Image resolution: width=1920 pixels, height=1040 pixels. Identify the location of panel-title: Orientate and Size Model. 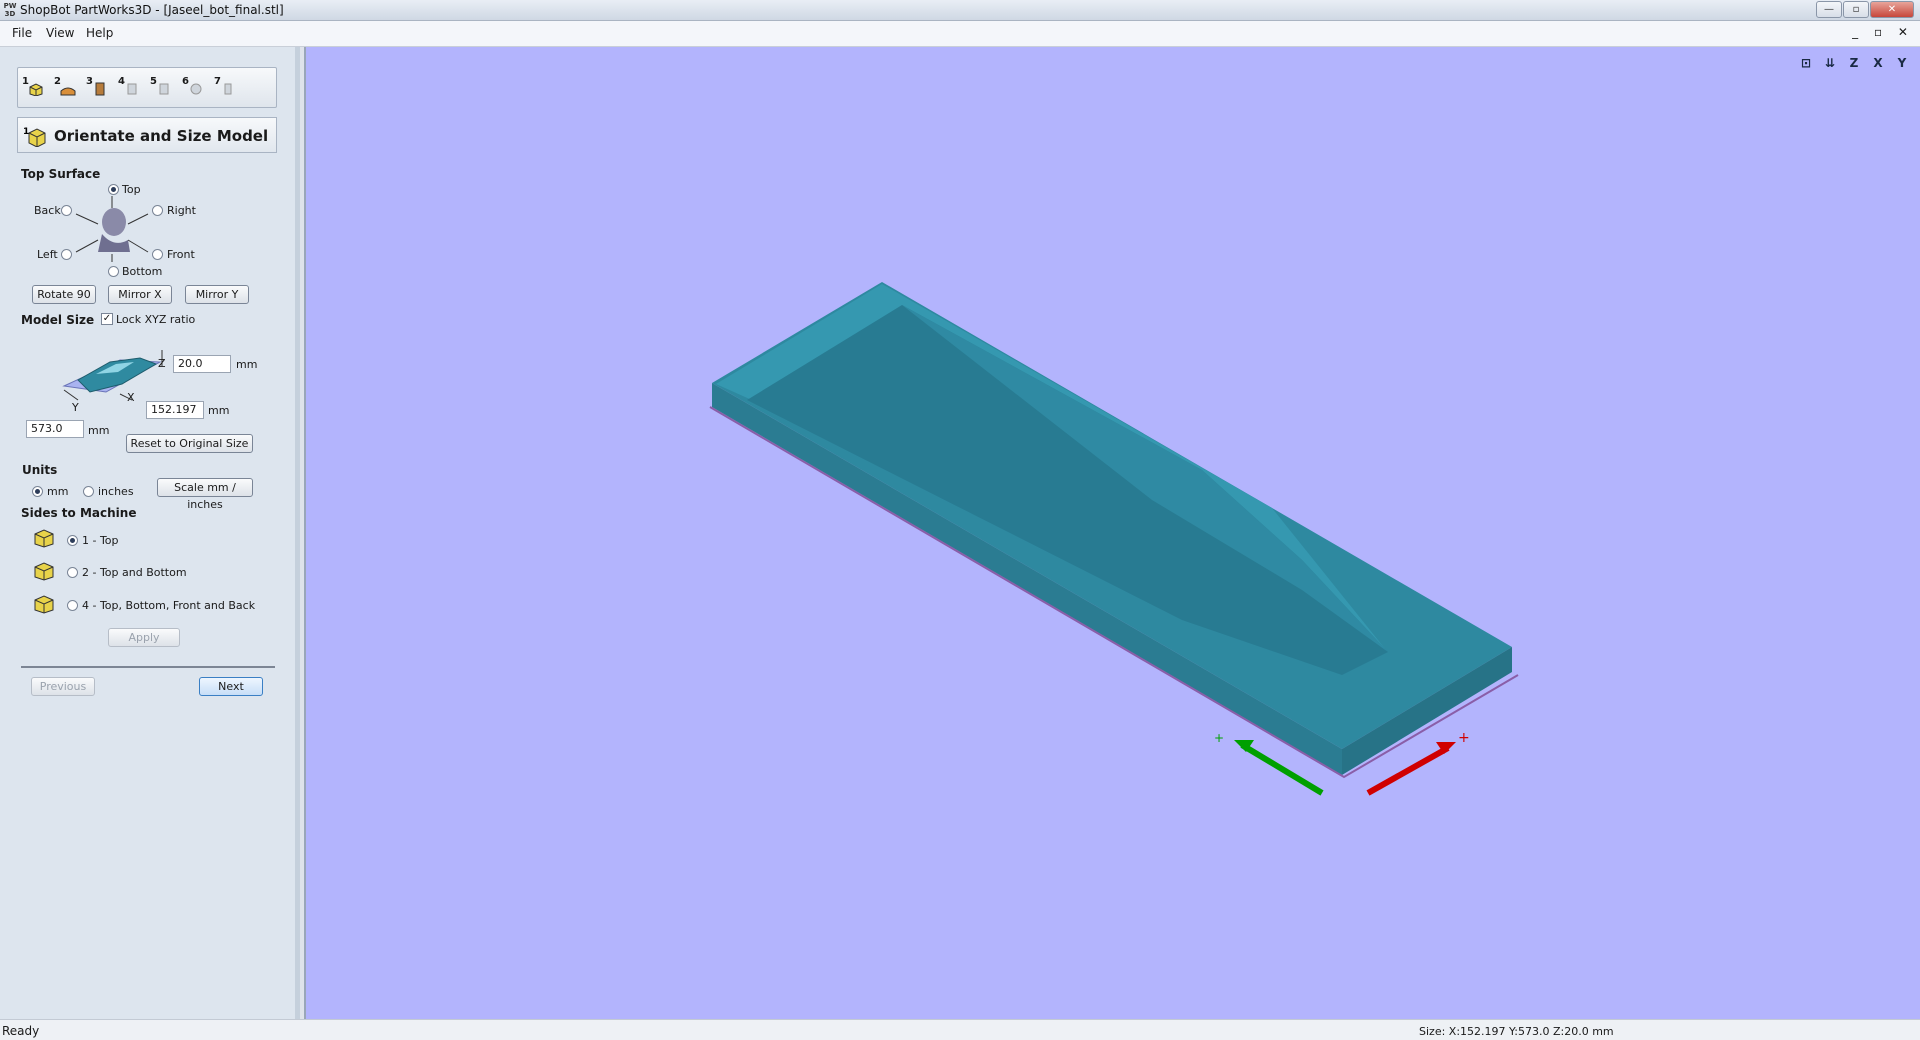
(161, 136).